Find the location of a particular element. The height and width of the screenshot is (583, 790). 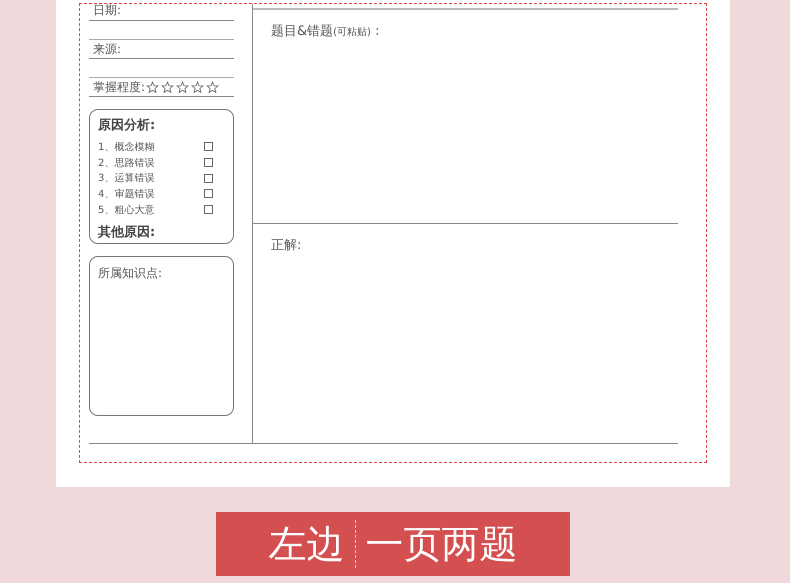

banner-text: 左边 is located at coordinates (306, 544).